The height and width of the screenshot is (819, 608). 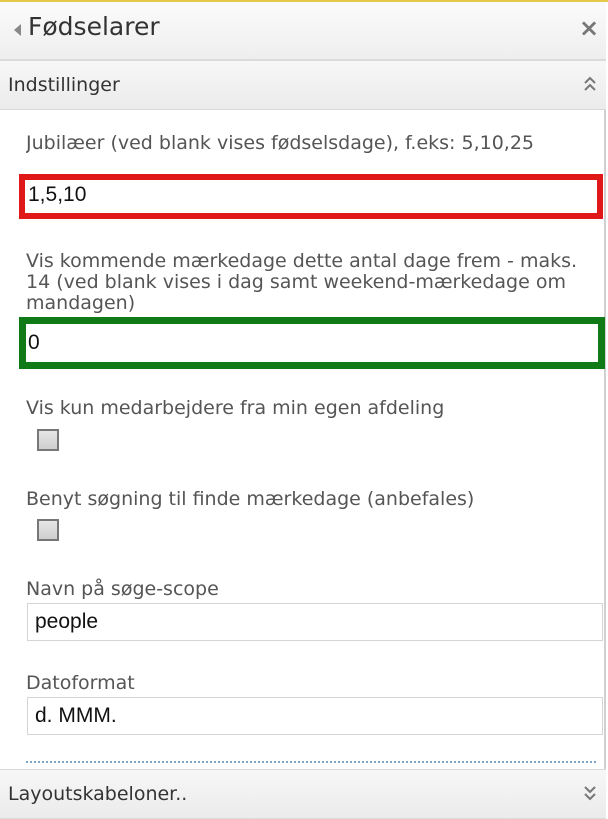 What do you see at coordinates (303, 31) in the screenshot?
I see `tool-pane-title-bar: Fødselarer ×` at bounding box center [303, 31].